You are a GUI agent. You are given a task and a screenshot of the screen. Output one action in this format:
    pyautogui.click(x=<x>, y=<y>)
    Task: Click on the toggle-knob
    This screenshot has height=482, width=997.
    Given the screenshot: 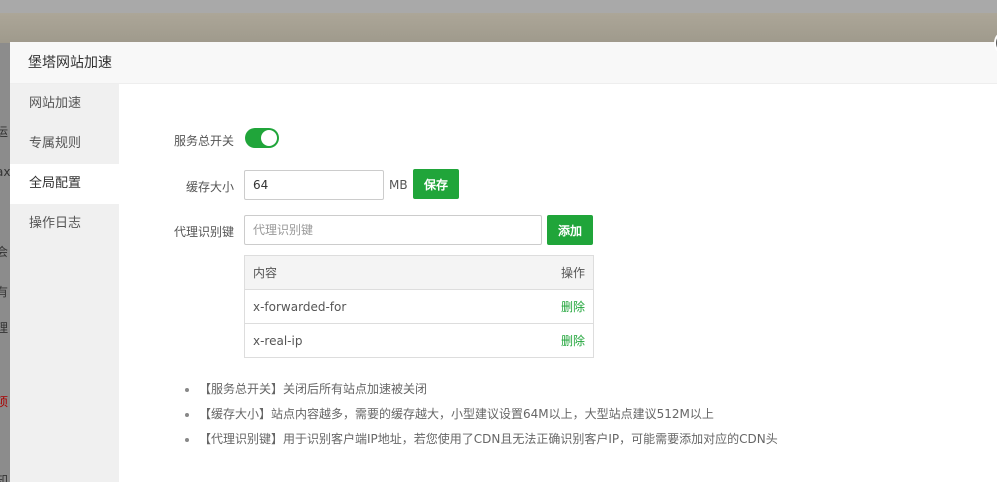 What is the action you would take?
    pyautogui.click(x=269, y=138)
    